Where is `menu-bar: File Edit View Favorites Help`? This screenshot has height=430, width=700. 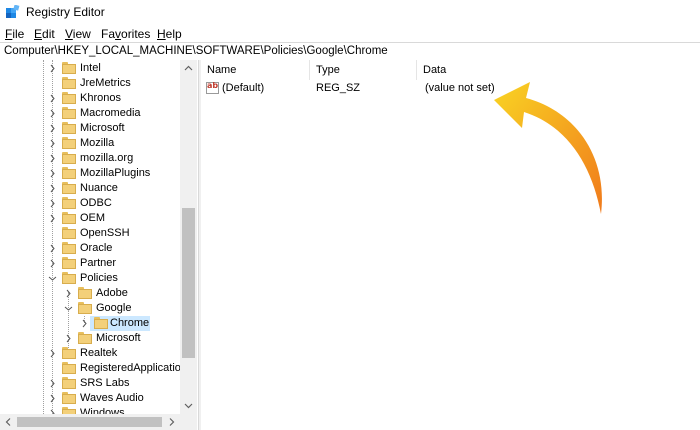
menu-bar: File Edit View Favorites Help is located at coordinates (350, 34).